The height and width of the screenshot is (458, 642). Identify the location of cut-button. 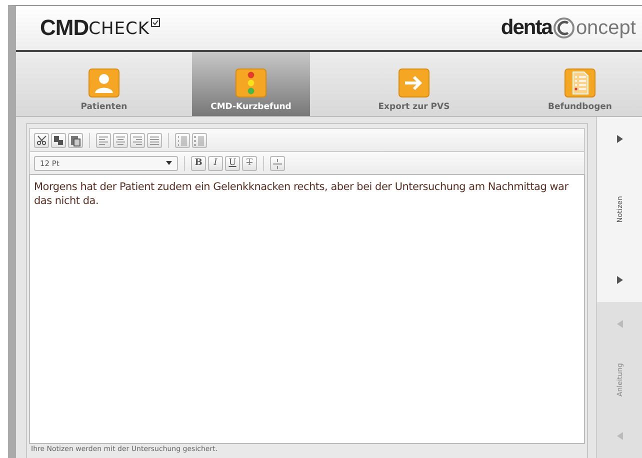
(41, 140).